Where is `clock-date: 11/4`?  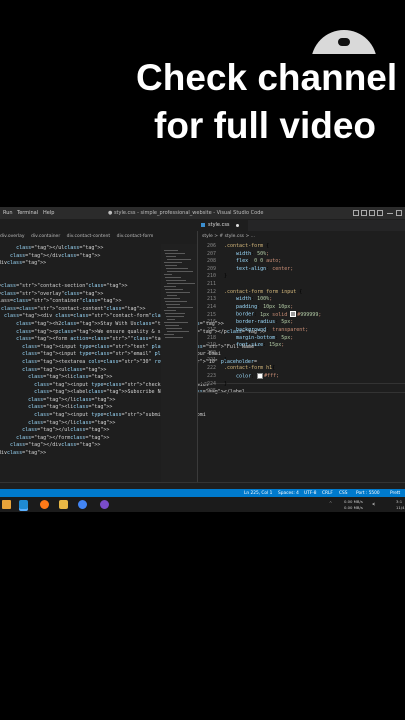 clock-date: 11/4 is located at coordinates (400, 507).